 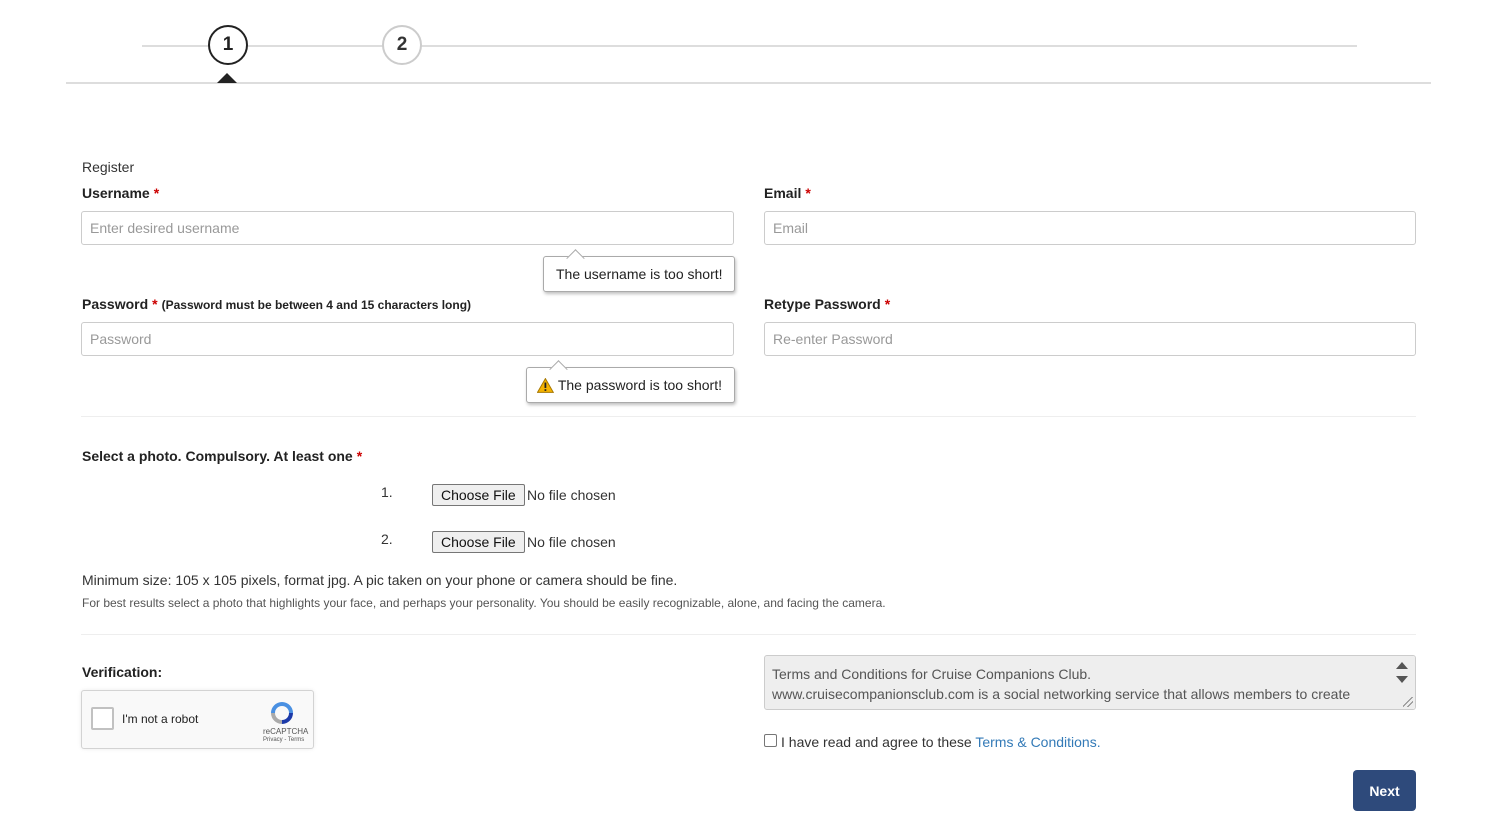 I want to click on password-input, so click(x=407, y=339).